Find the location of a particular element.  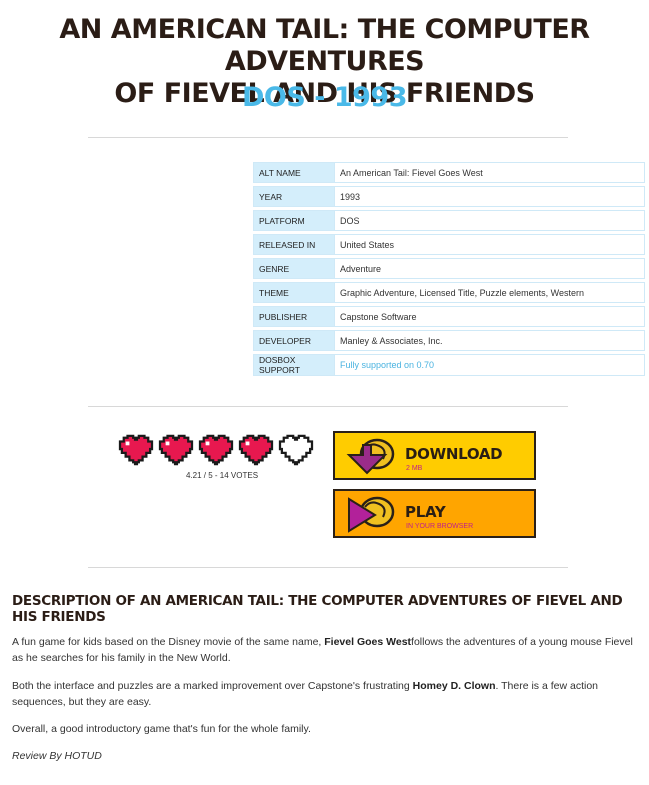

info-value: United States is located at coordinates (490, 244).